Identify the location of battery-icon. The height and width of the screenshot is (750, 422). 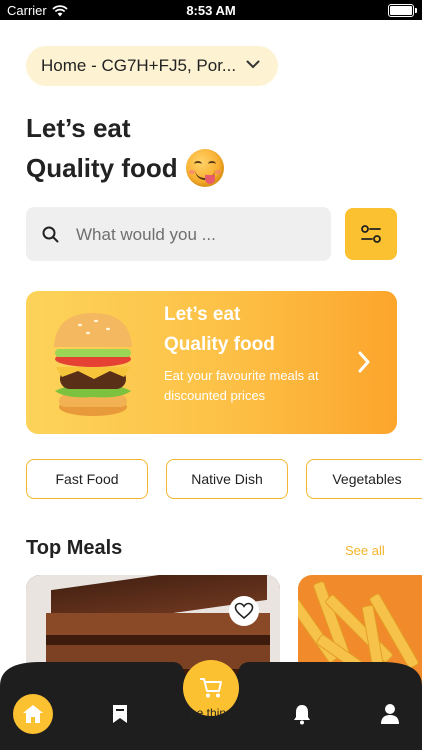
(402, 10).